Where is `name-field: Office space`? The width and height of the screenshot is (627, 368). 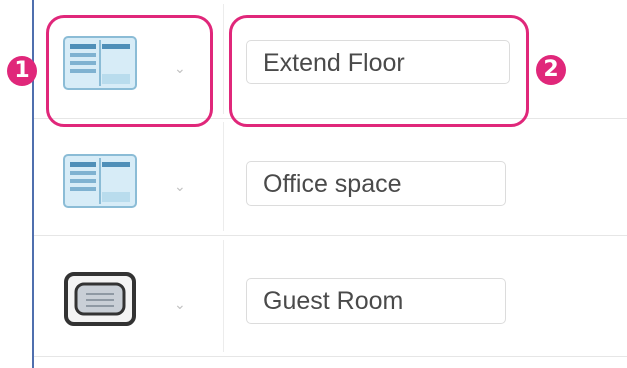
name-field: Office space is located at coordinates (376, 183).